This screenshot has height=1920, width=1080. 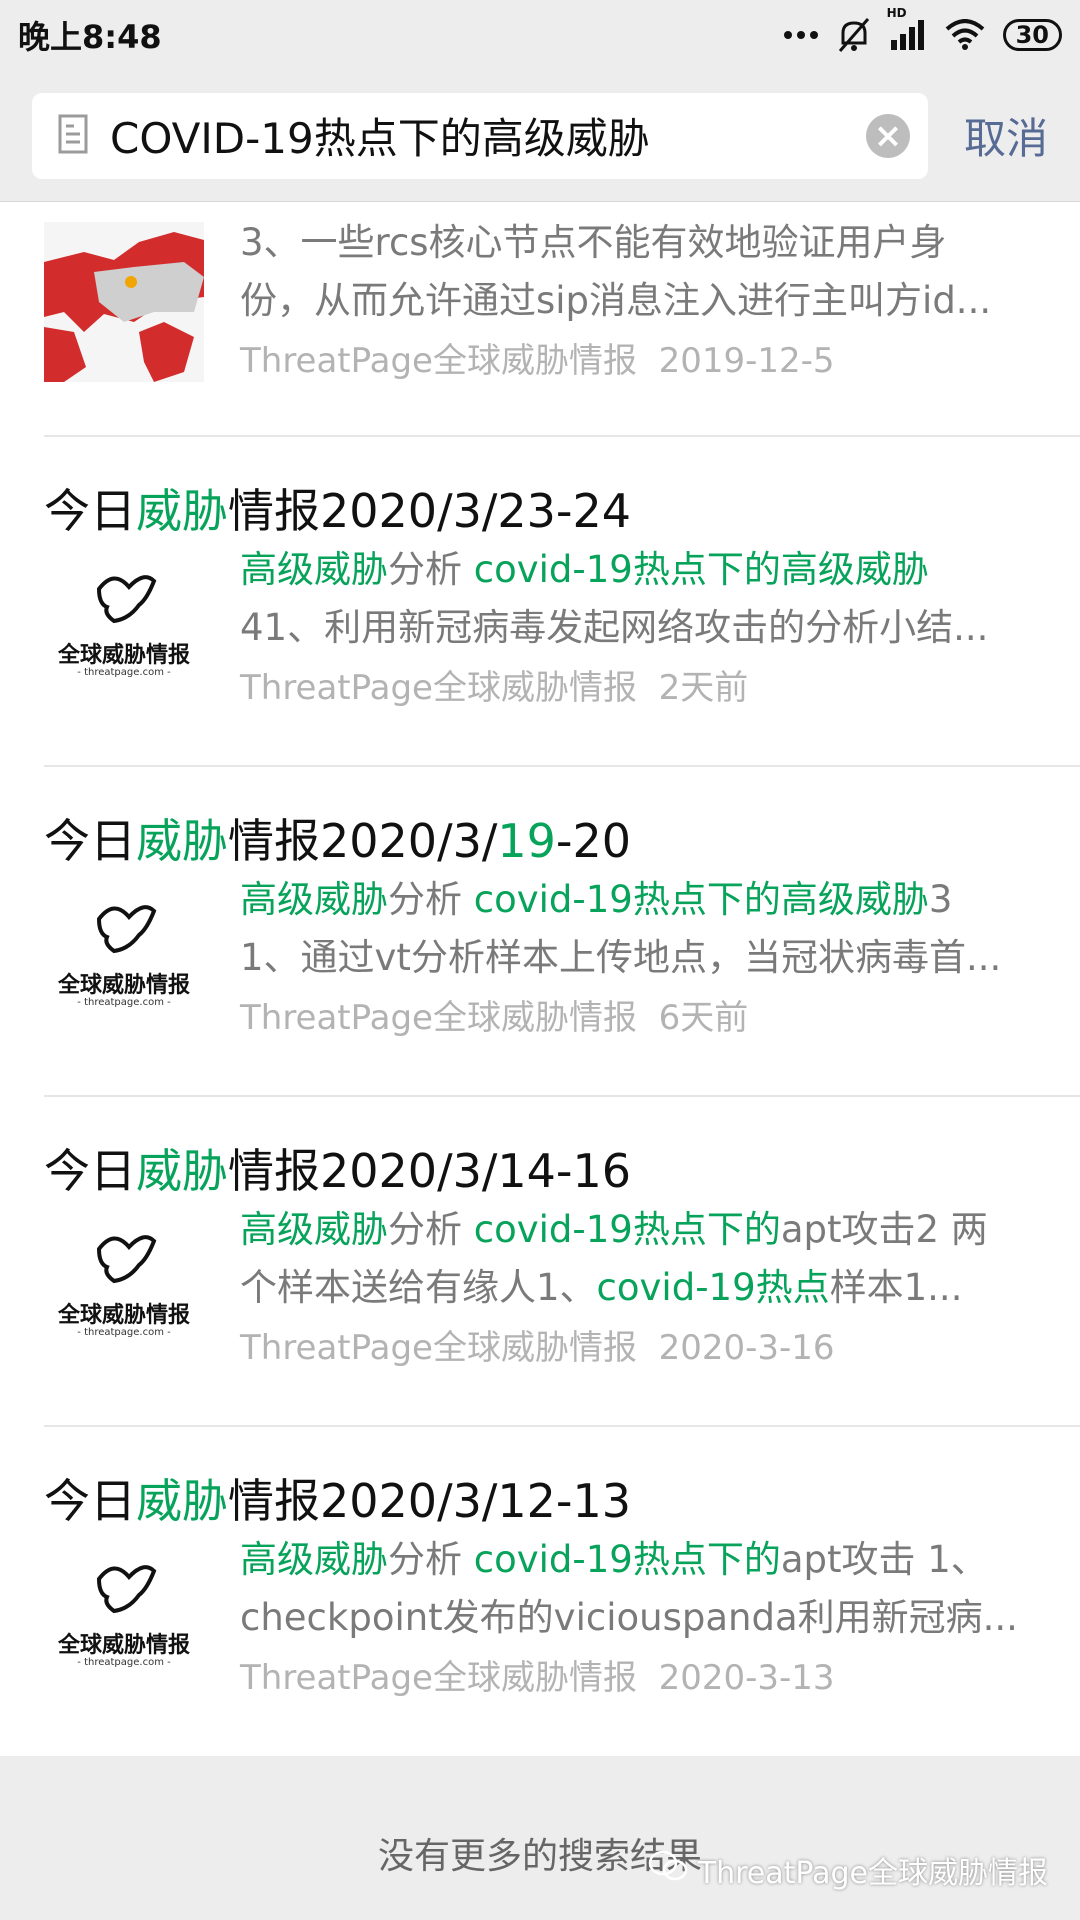 What do you see at coordinates (940, 899) in the screenshot?
I see `snippet-text: 3` at bounding box center [940, 899].